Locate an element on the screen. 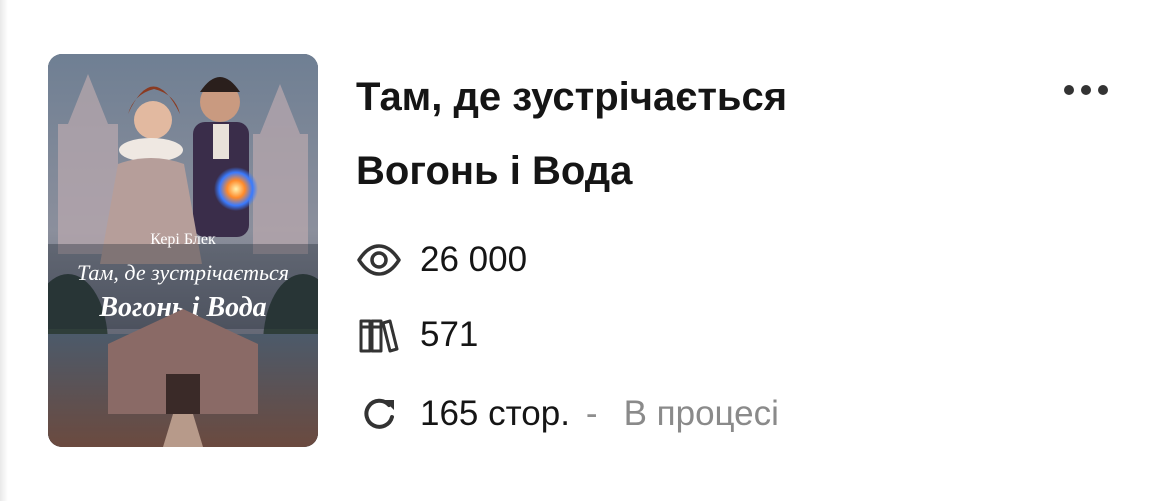  book-title-line1: Там, де зустрічається is located at coordinates (572, 97).